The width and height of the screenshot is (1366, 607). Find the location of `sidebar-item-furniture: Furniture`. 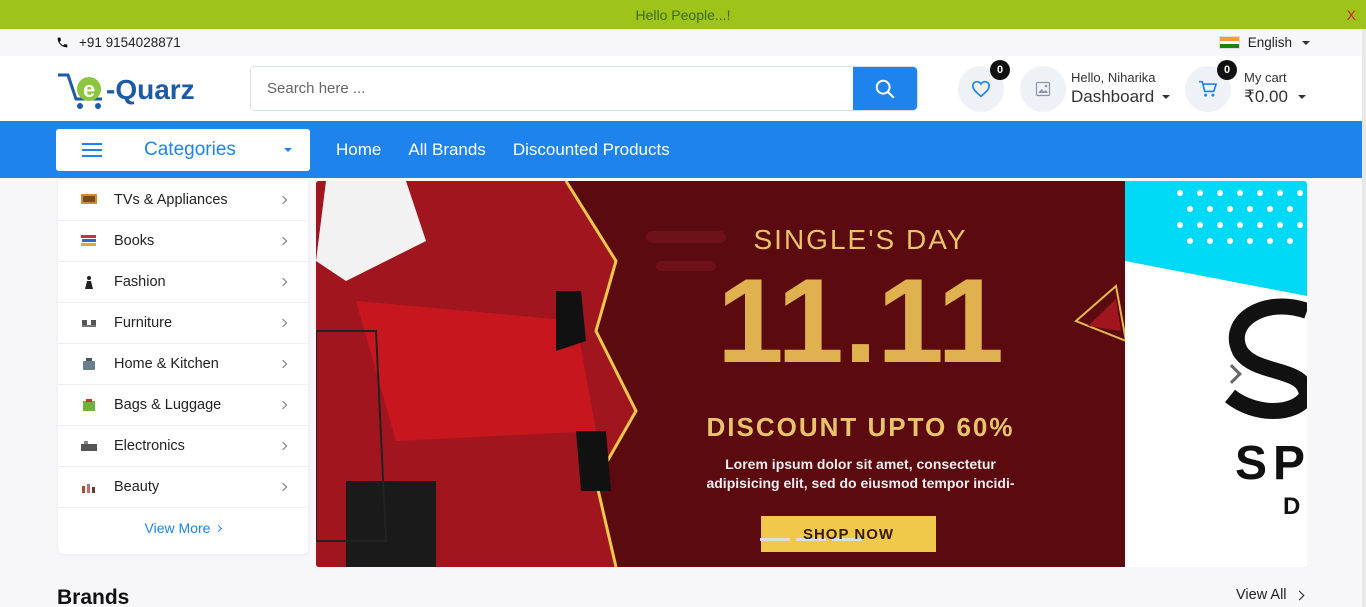

sidebar-item-furniture: Furniture is located at coordinates (183, 323).